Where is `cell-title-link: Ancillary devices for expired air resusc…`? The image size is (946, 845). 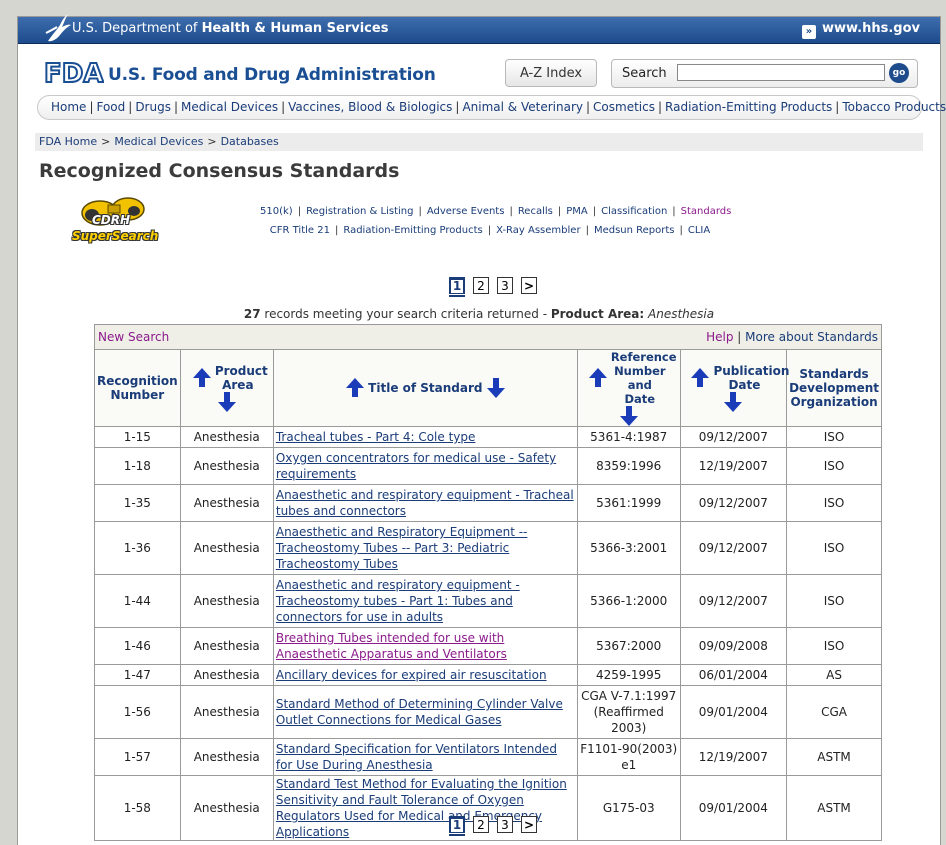 cell-title-link: Ancillary devices for expired air resusc… is located at coordinates (425, 675).